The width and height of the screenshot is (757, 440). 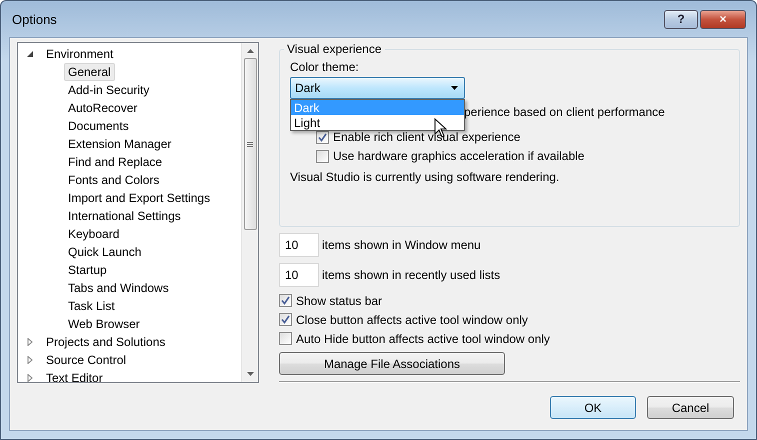 I want to click on tree-item: Task List, so click(x=91, y=306).